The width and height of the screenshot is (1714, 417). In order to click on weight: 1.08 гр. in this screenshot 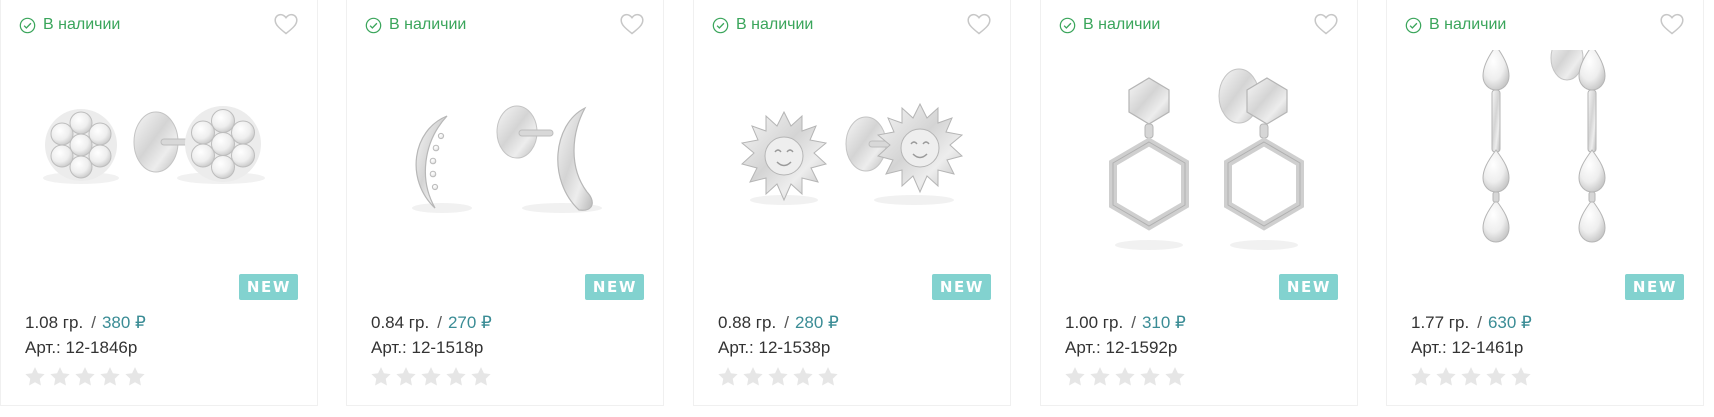, I will do `click(54, 322)`.